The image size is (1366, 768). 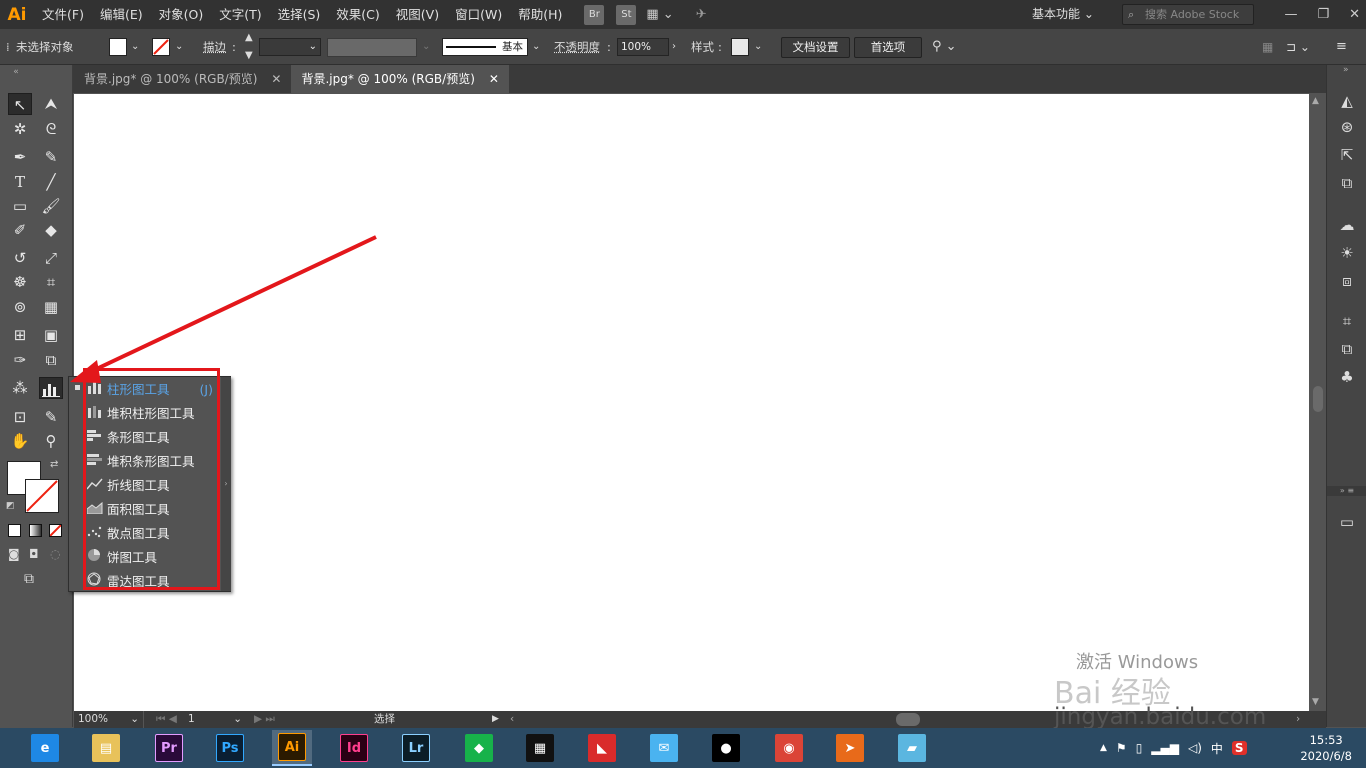 What do you see at coordinates (169, 748) in the screenshot?
I see `taskbar-premiere-icon: Pr` at bounding box center [169, 748].